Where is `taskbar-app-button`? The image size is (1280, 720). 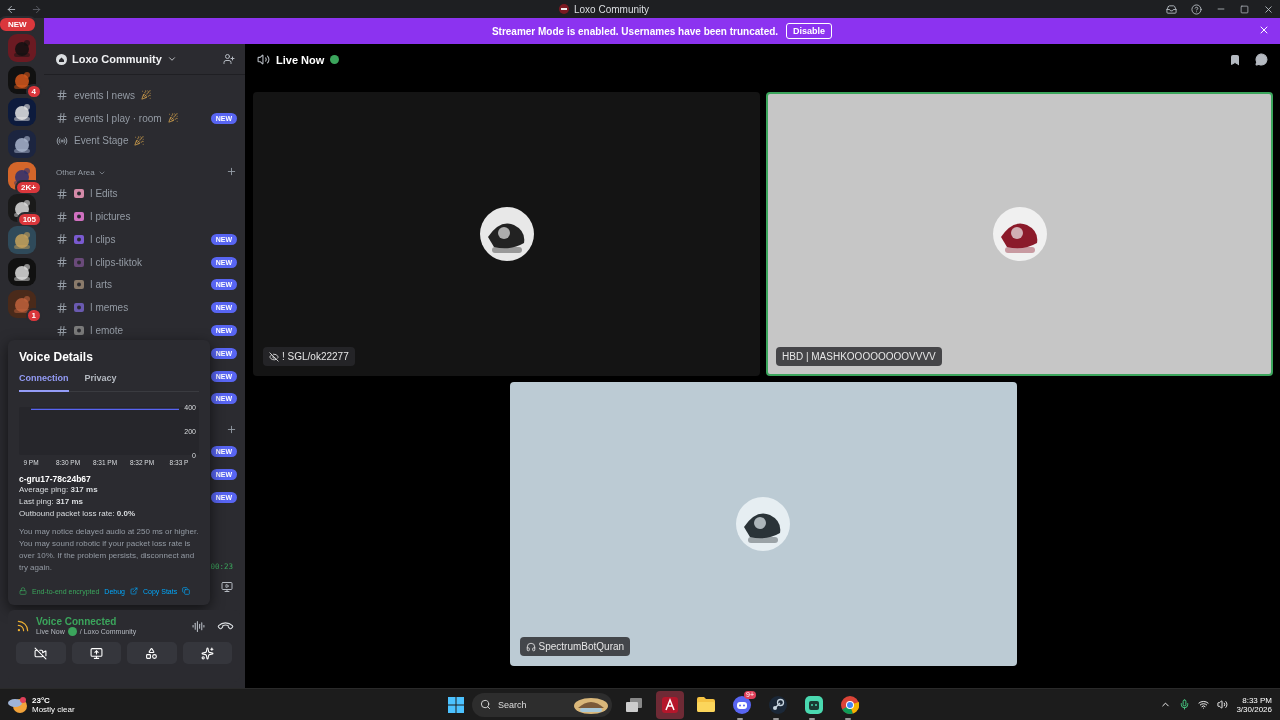 taskbar-app-button is located at coordinates (670, 704).